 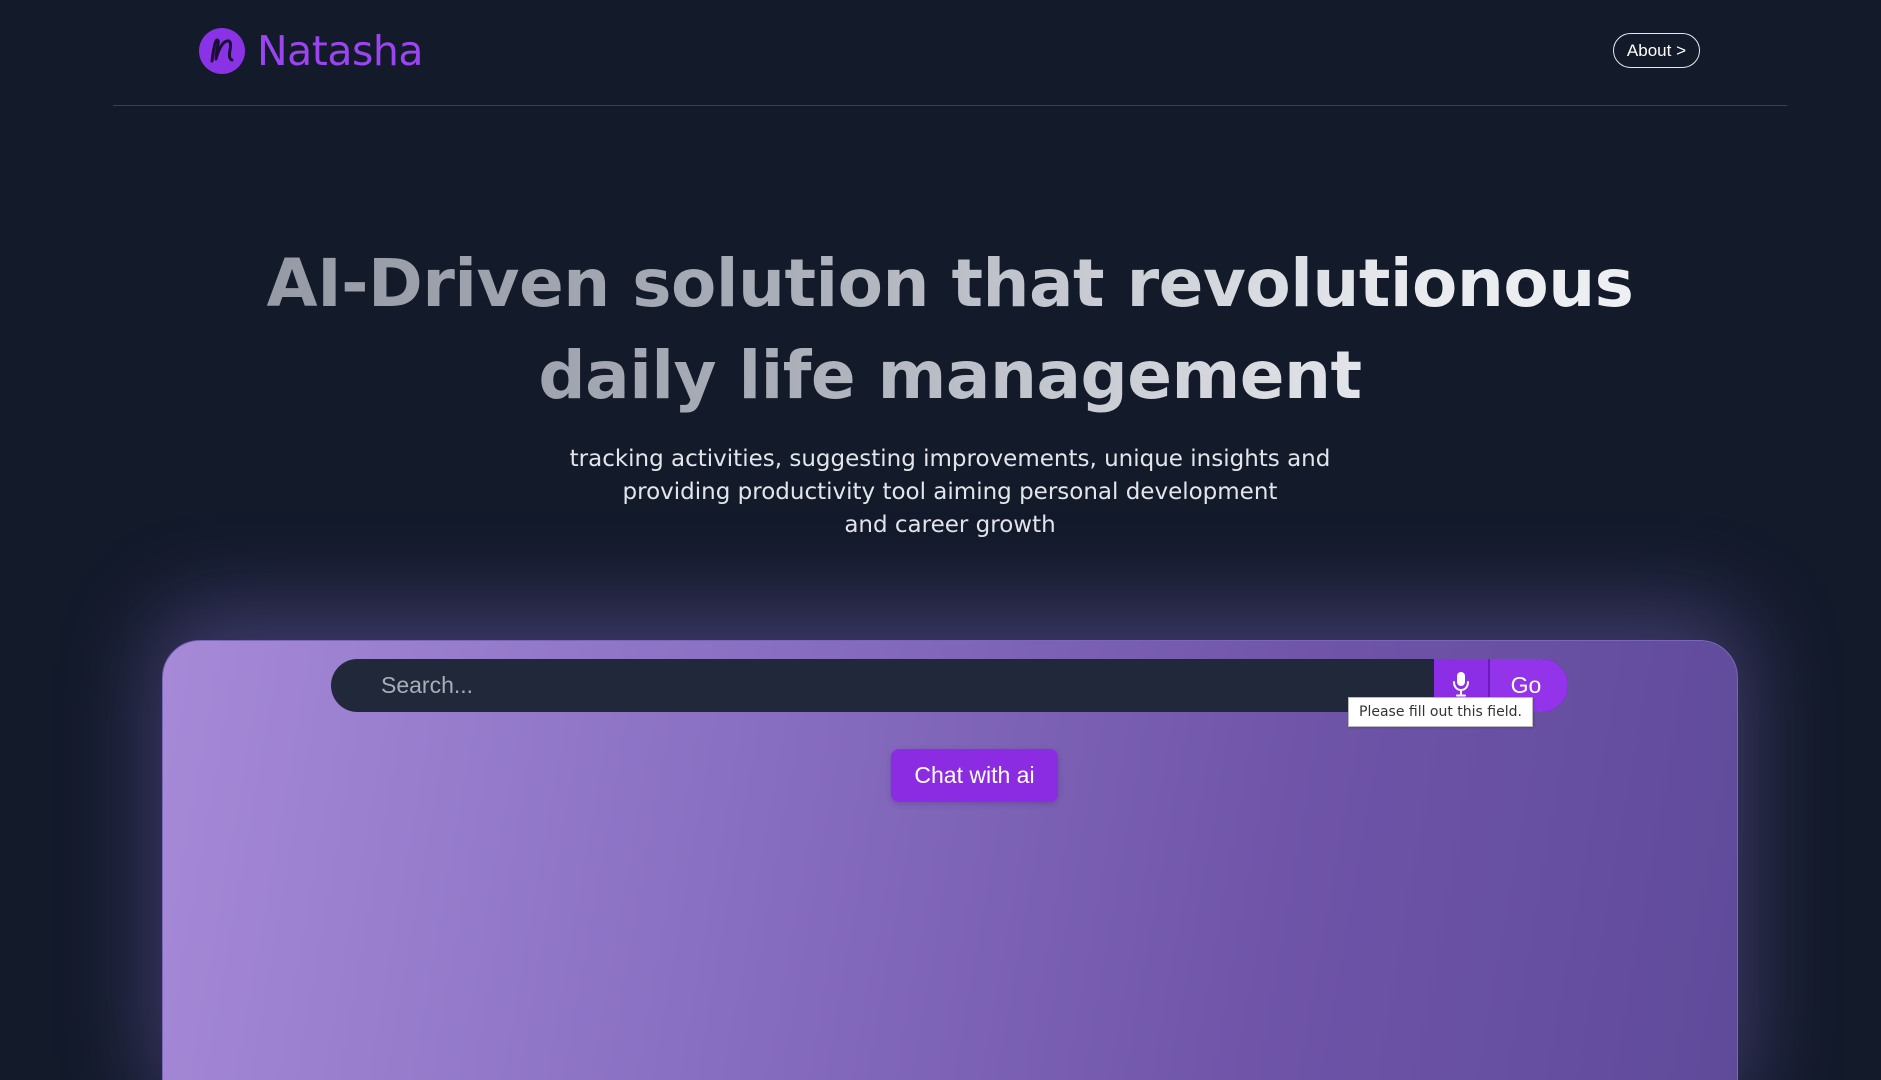 What do you see at coordinates (950, 375) in the screenshot?
I see `hero-title-line2: daily life management` at bounding box center [950, 375].